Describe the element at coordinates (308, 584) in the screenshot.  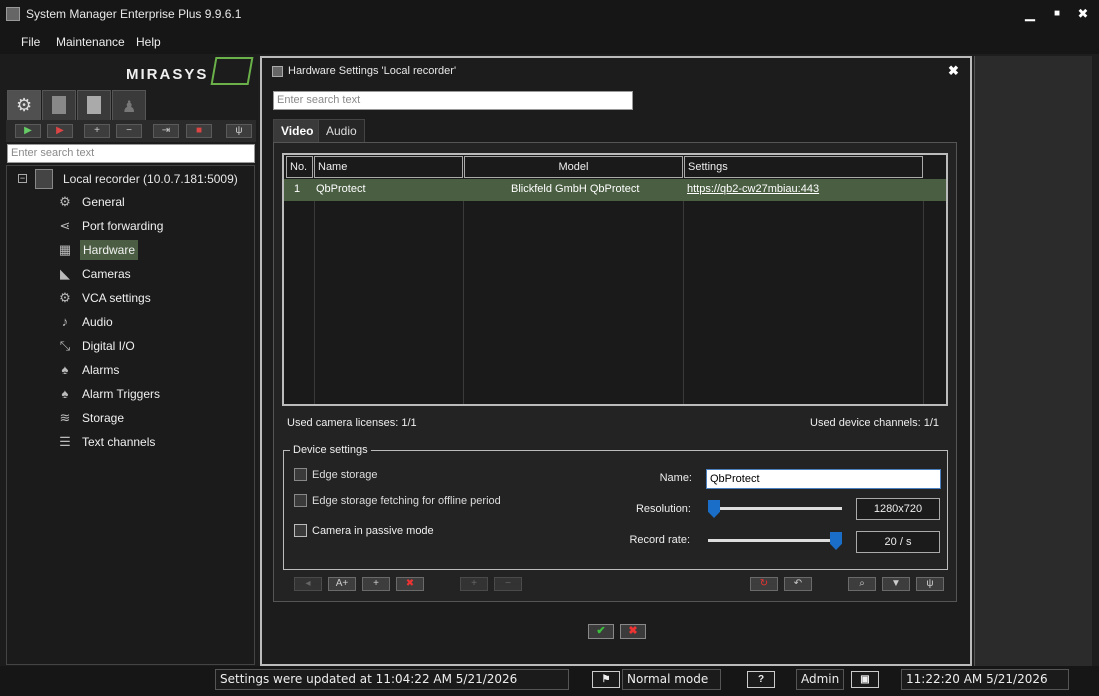
I see `add-device-icon: ◂` at that location.